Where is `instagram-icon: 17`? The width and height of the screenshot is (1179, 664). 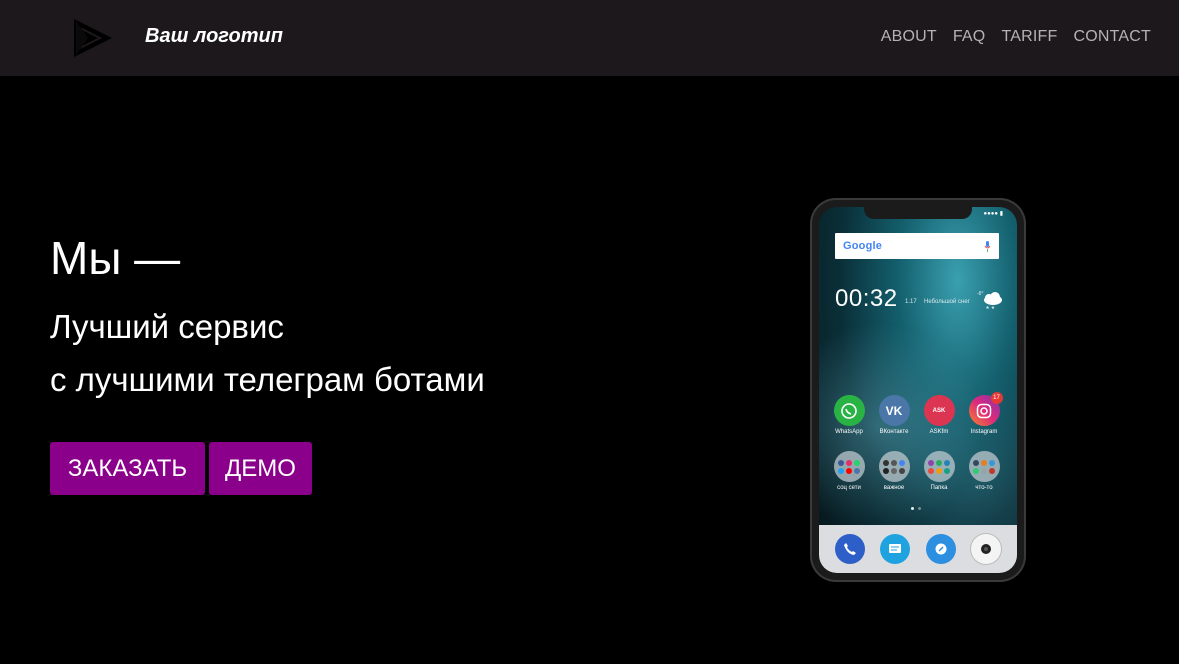
instagram-icon: 17 is located at coordinates (985, 409).